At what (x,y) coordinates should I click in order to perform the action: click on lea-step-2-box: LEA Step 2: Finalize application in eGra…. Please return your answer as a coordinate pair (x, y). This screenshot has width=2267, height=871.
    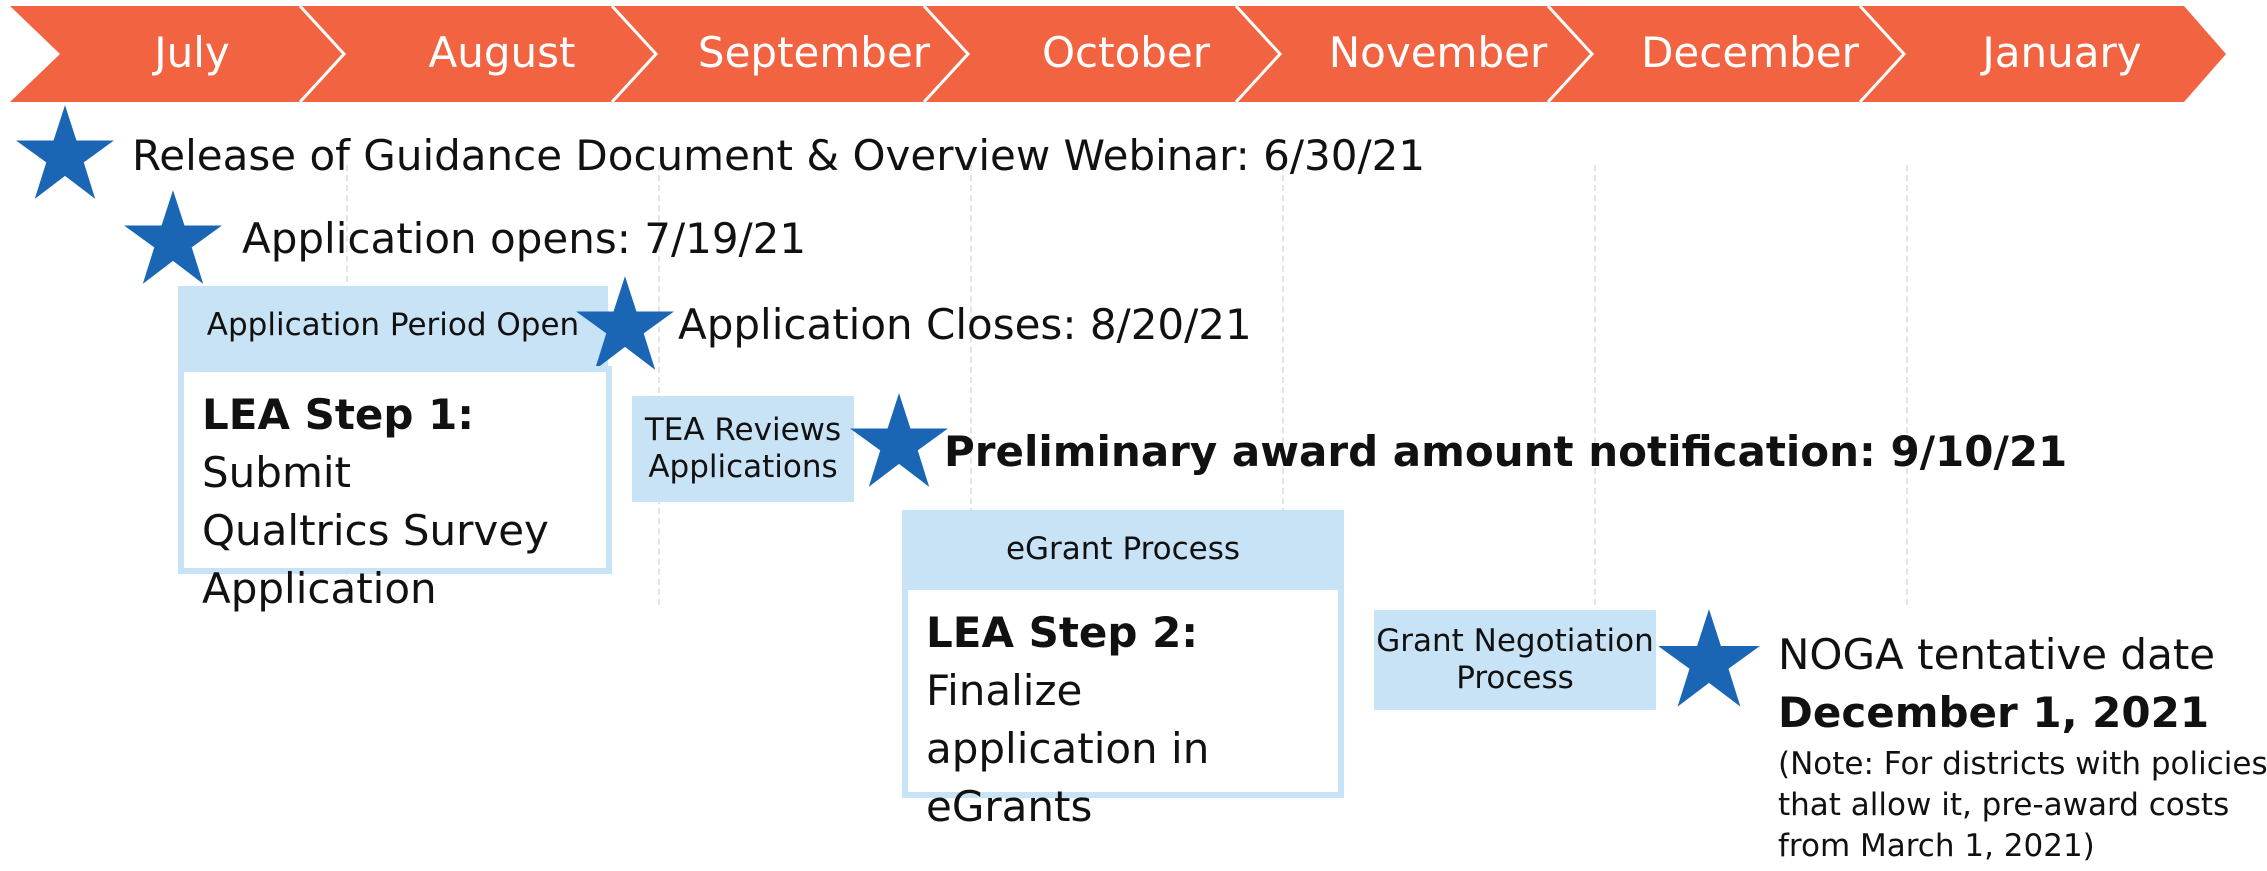
    Looking at the image, I should click on (1123, 707).